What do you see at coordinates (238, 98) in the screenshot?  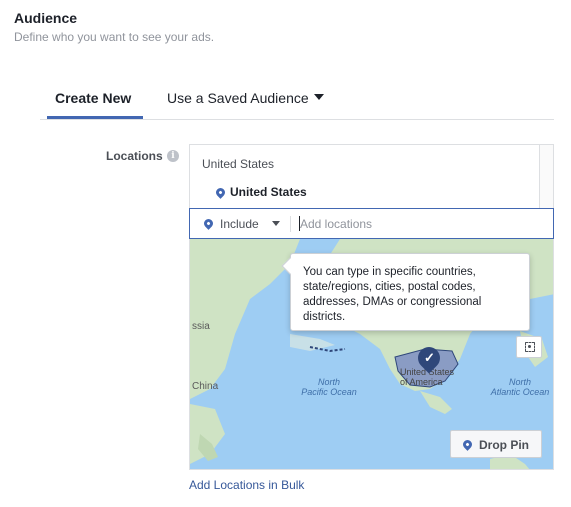 I see `tab-saved-audience-label: Use a Saved Audience` at bounding box center [238, 98].